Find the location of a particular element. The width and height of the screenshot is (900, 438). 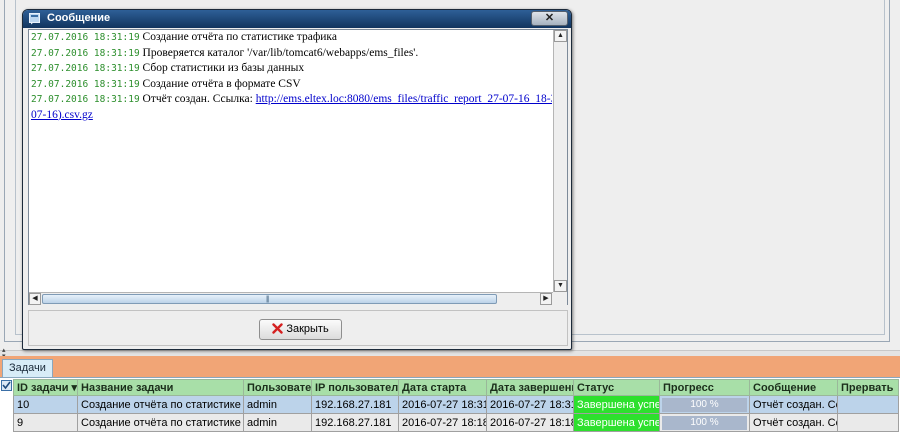

column-header-abort: Прервать is located at coordinates (868, 387).